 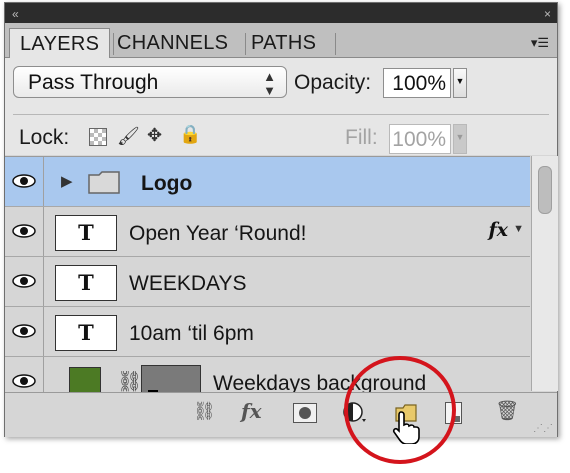 I want to click on blend-mode-select: Pass Through ▲ ▼, so click(x=150, y=82).